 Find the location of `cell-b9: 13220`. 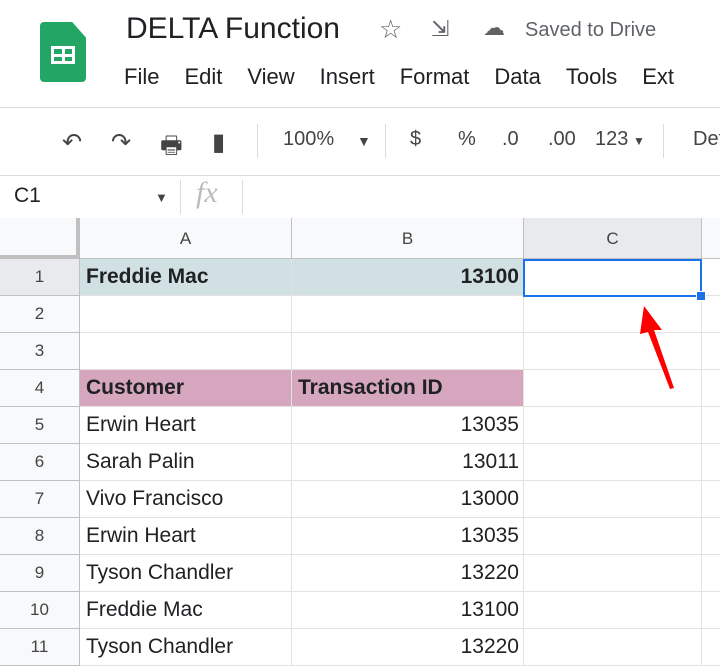

cell-b9: 13220 is located at coordinates (408, 573).